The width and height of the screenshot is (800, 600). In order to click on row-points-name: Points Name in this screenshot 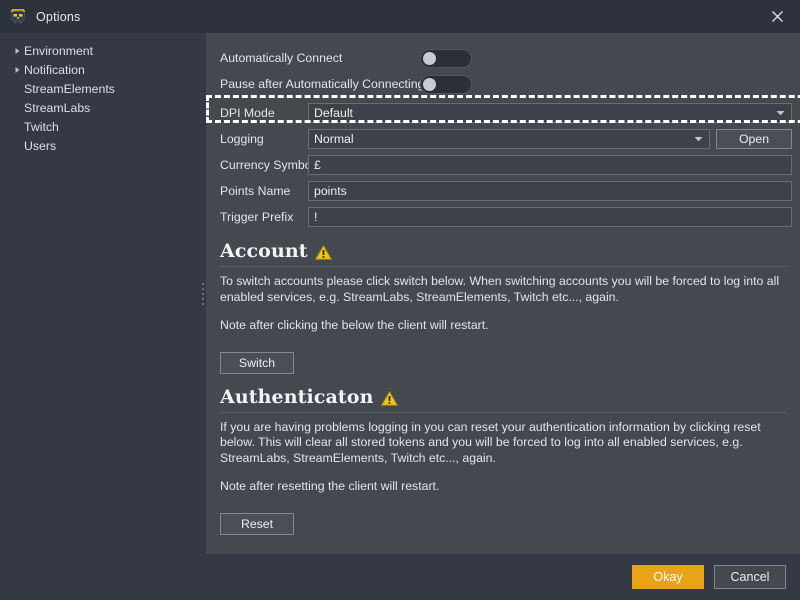, I will do `click(506, 191)`.